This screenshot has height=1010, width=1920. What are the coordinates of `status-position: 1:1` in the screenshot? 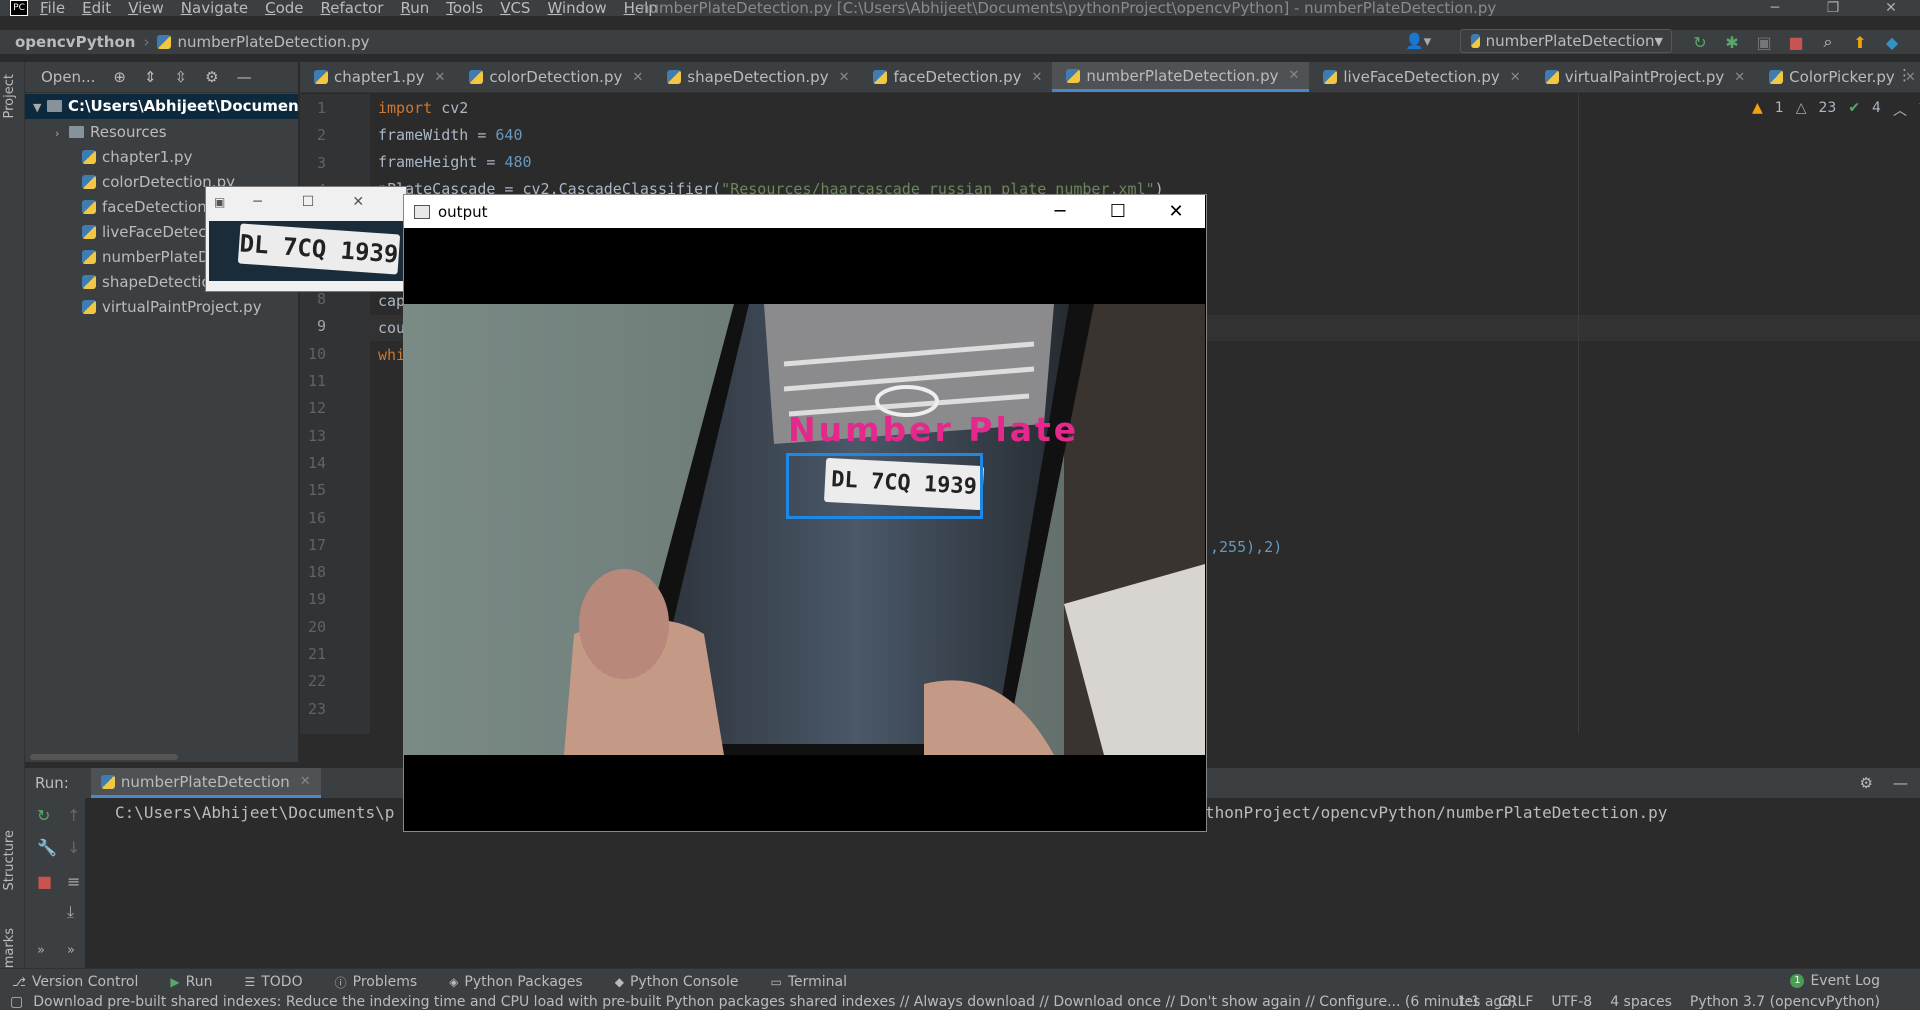 It's located at (1468, 1002).